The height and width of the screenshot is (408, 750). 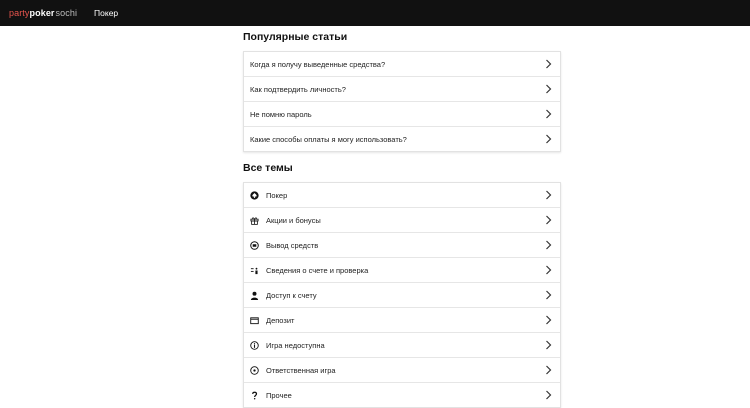 What do you see at coordinates (277, 195) in the screenshot?
I see `topic-label: Покер` at bounding box center [277, 195].